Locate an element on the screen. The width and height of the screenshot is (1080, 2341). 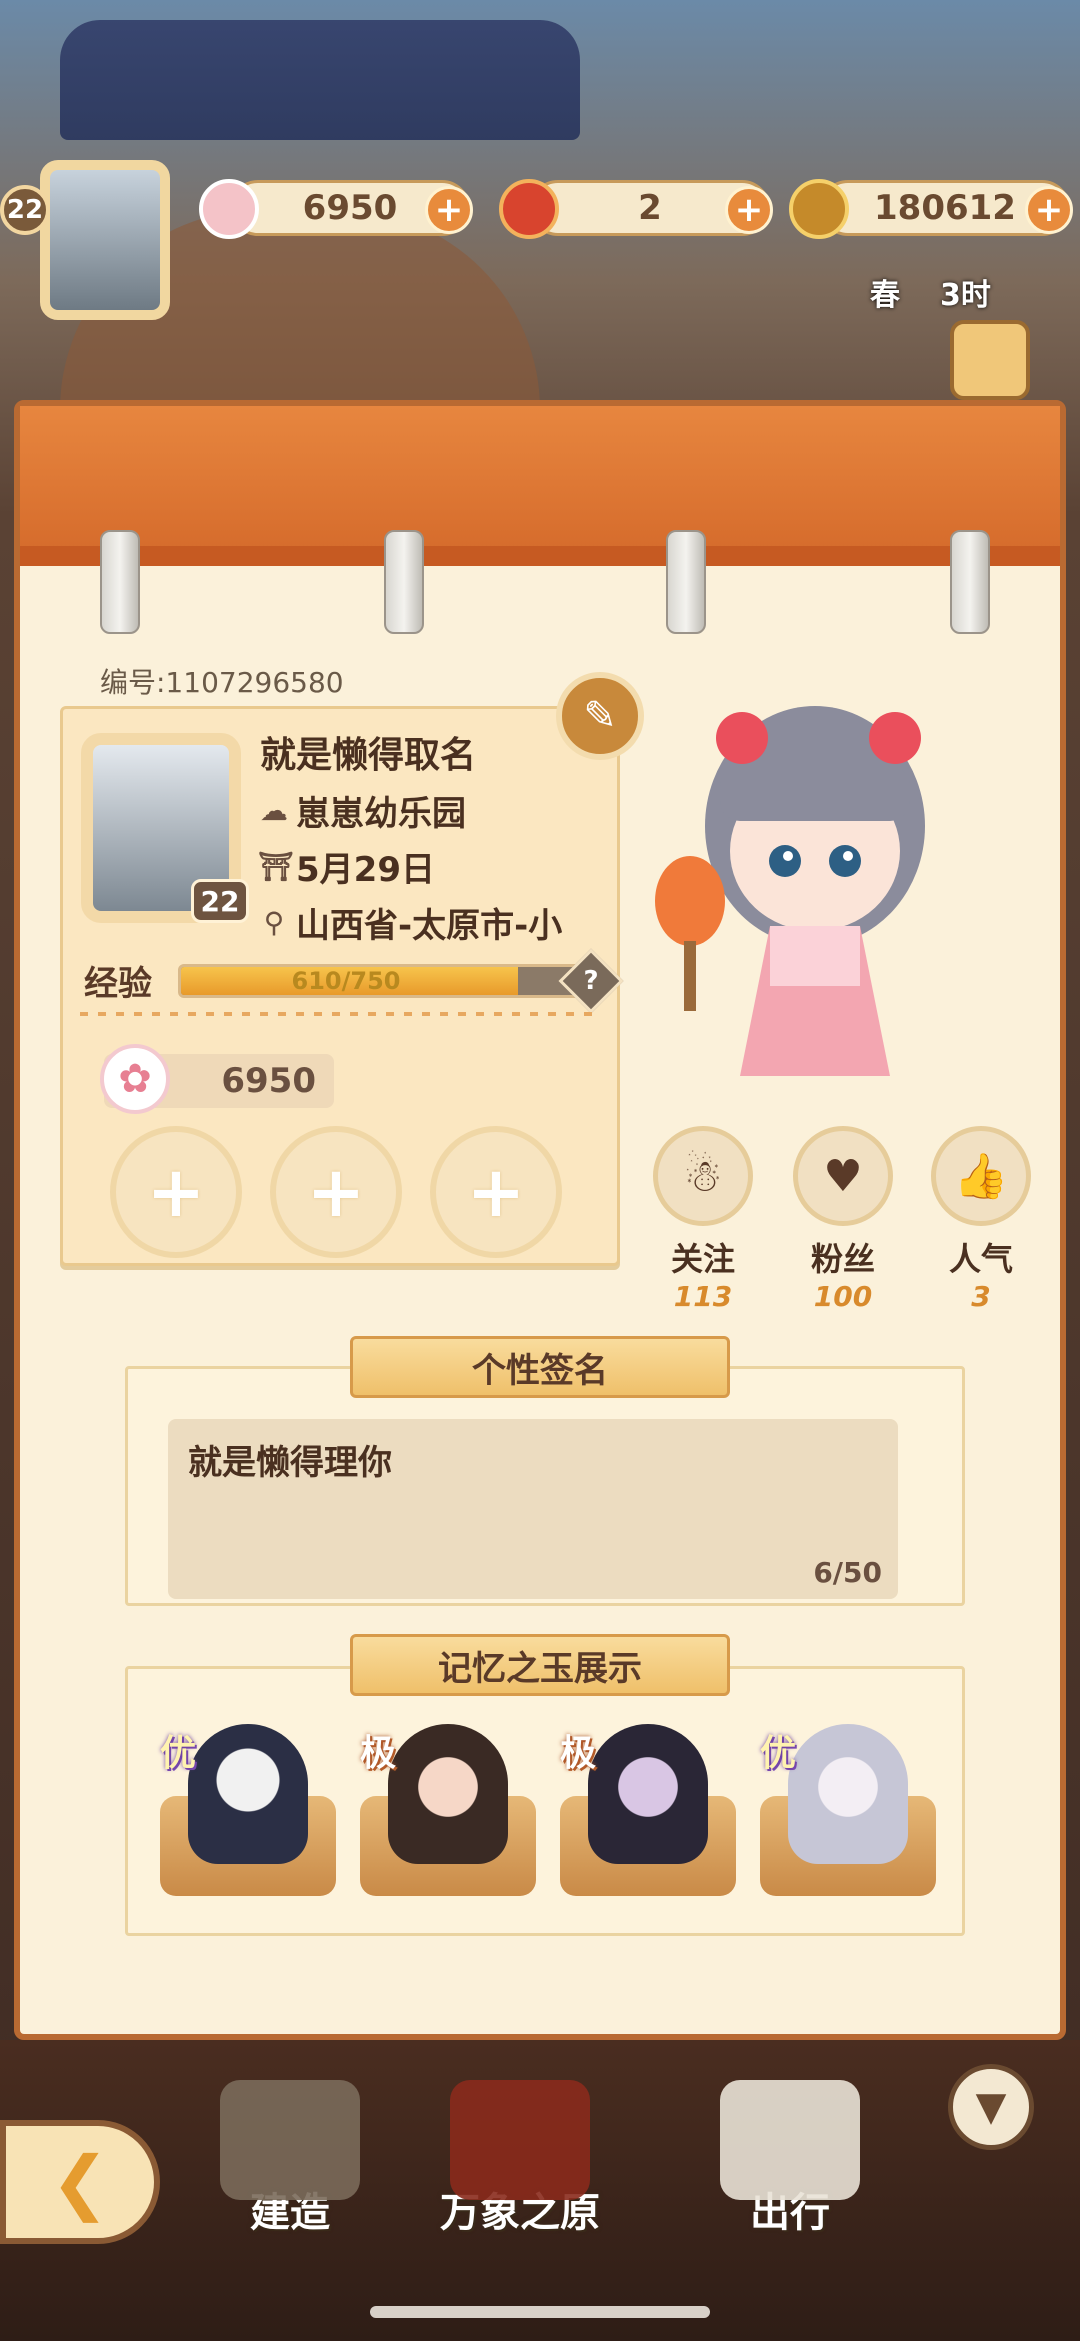
nickname: 就是懒得取名 is located at coordinates (368, 755).